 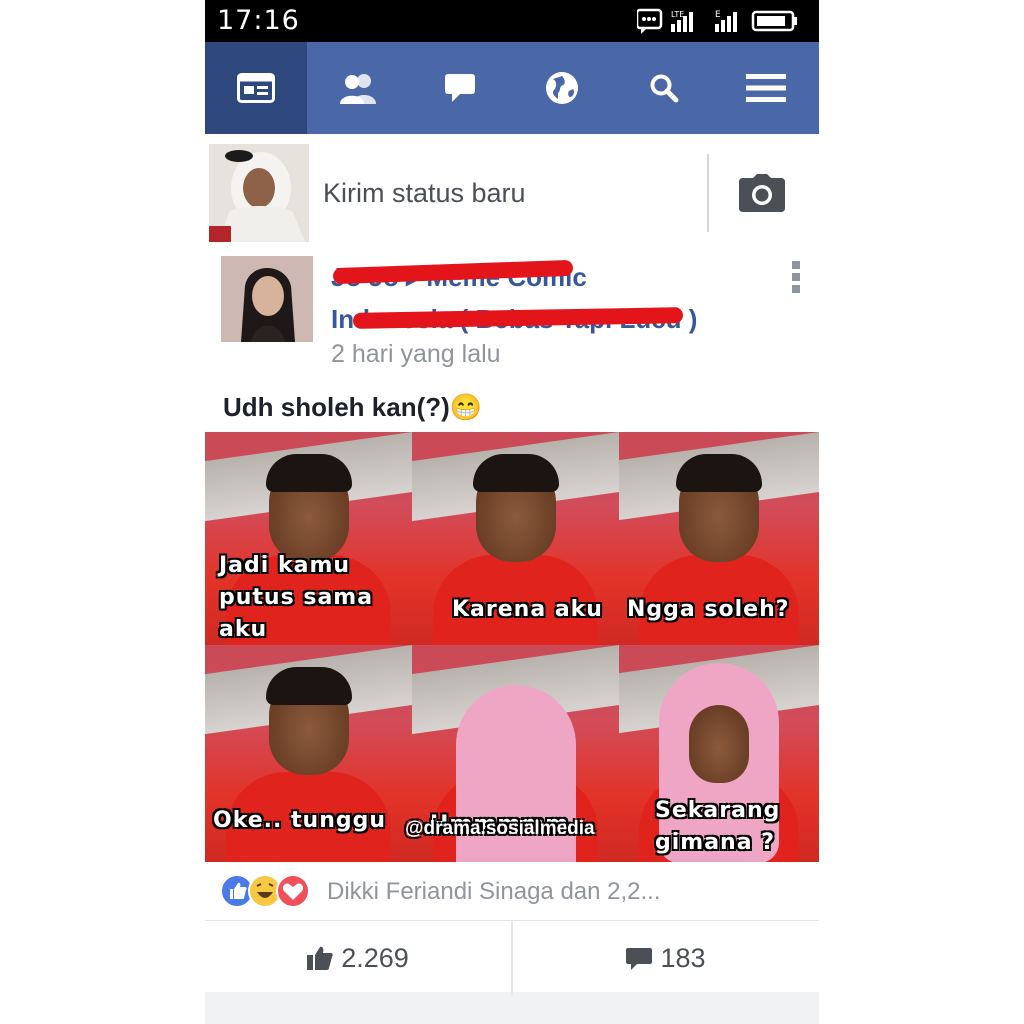 What do you see at coordinates (719, 753) in the screenshot?
I see `meme-panel: Sekarang gimana ?` at bounding box center [719, 753].